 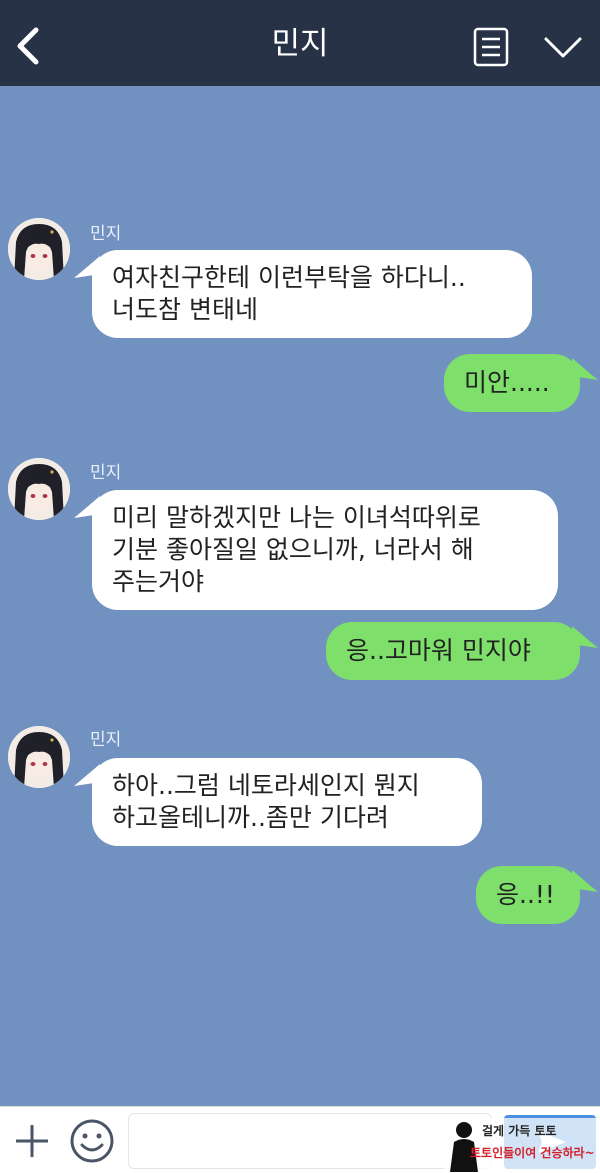 What do you see at coordinates (519, 1131) in the screenshot?
I see `watermark-line1: 걸게 가득 토토` at bounding box center [519, 1131].